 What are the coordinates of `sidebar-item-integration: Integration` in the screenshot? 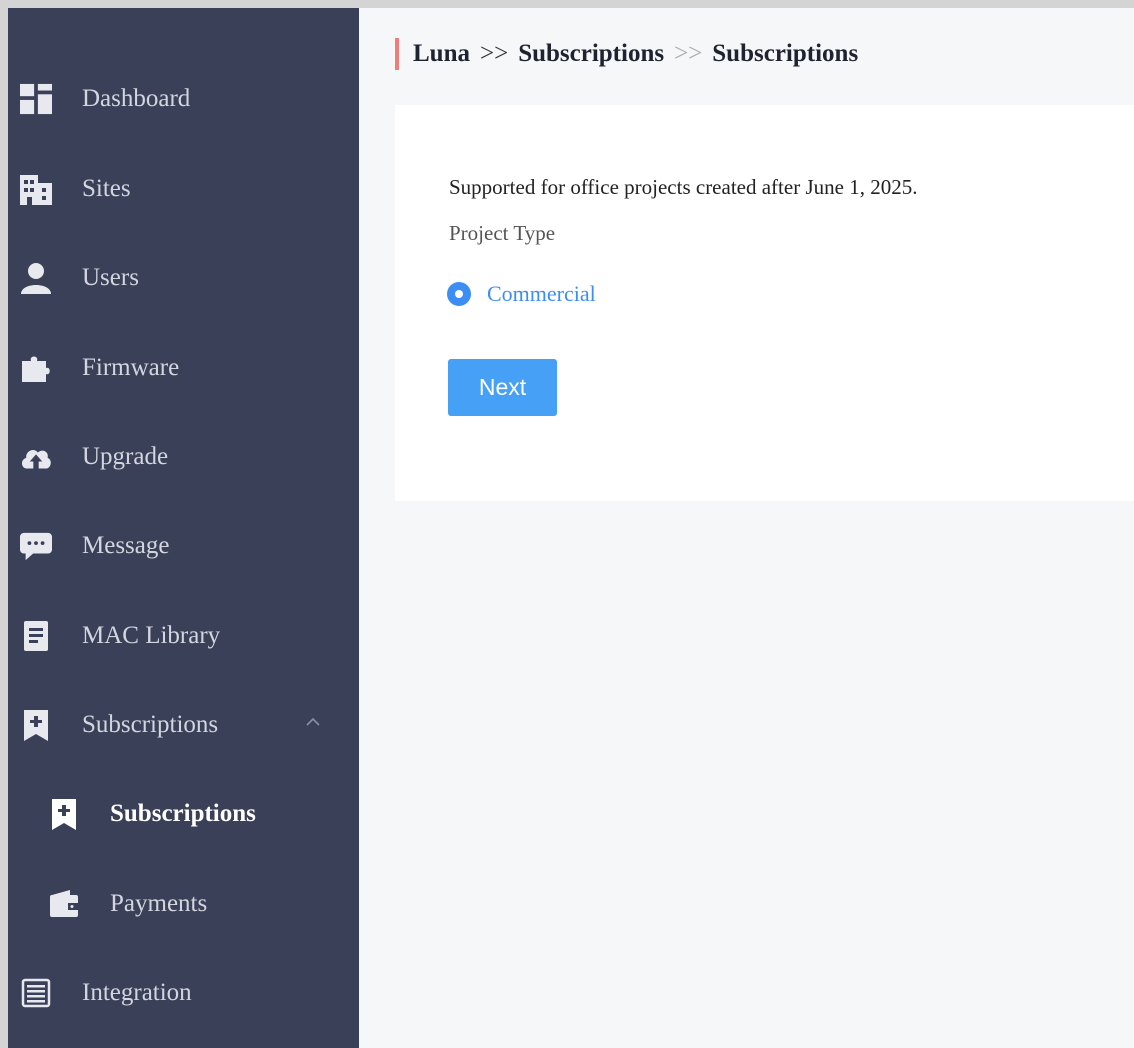 It's located at (183, 993).